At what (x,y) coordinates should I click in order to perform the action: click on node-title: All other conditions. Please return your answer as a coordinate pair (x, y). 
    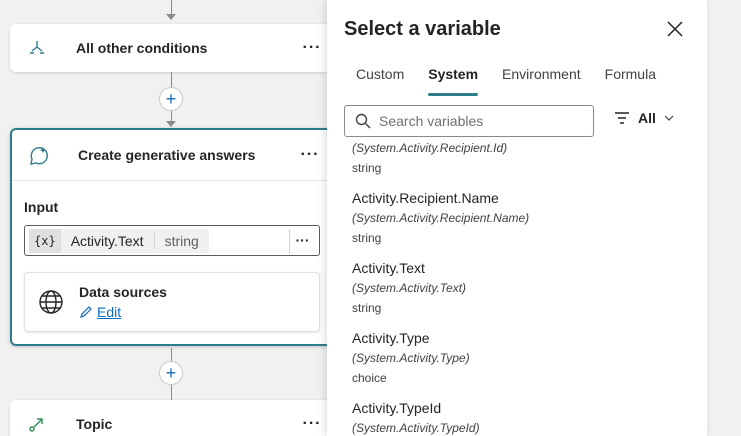
    Looking at the image, I should click on (142, 48).